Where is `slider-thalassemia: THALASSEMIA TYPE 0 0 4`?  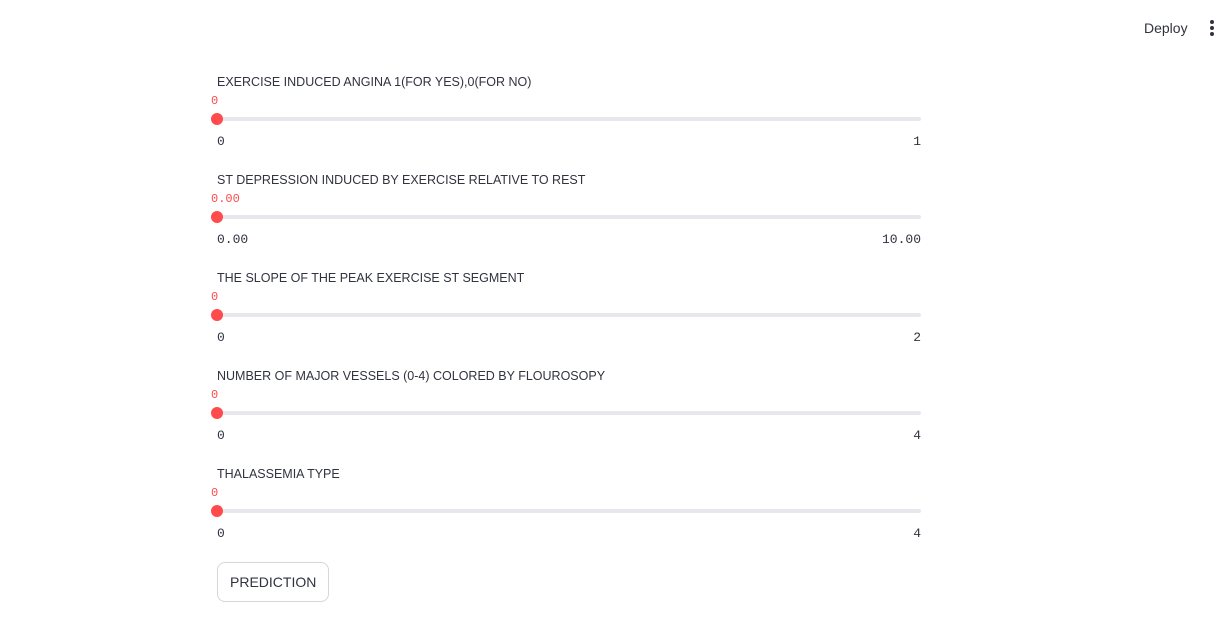
slider-thalassemia: THALASSEMIA TYPE 0 0 4 is located at coordinates (566, 515).